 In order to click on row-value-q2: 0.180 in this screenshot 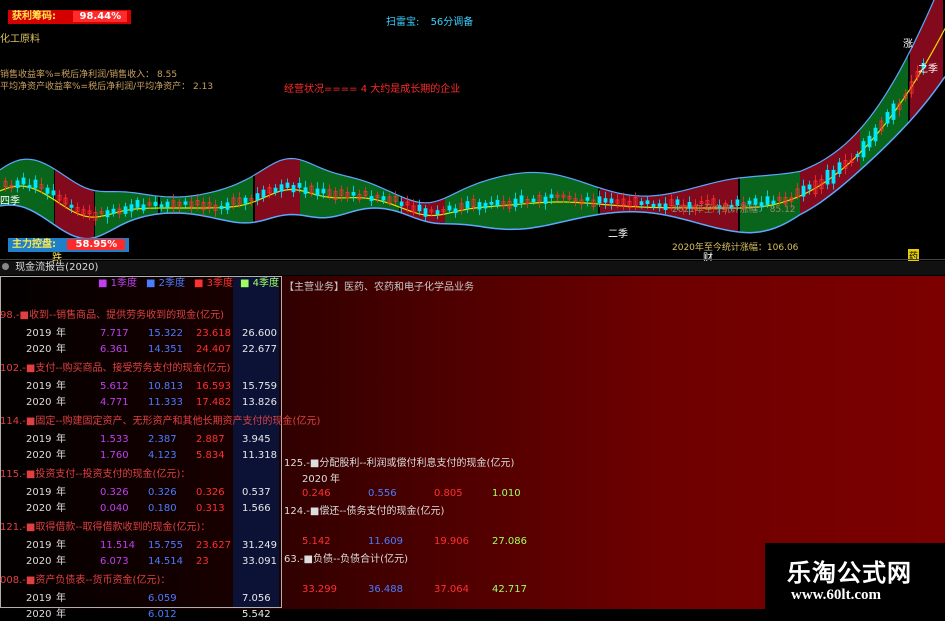, I will do `click(162, 508)`.